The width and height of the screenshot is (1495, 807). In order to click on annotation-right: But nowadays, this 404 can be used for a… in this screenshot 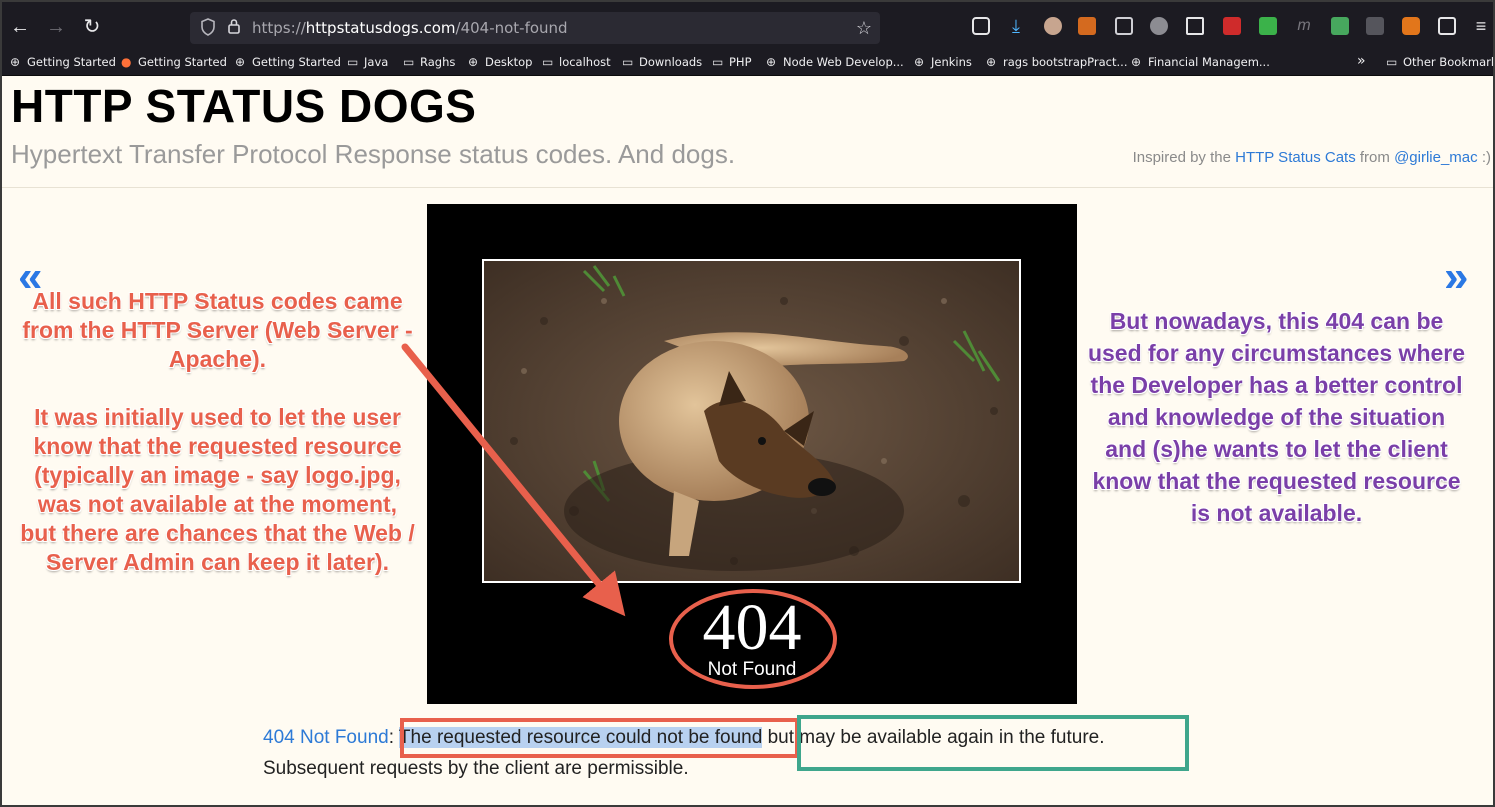, I will do `click(1276, 417)`.